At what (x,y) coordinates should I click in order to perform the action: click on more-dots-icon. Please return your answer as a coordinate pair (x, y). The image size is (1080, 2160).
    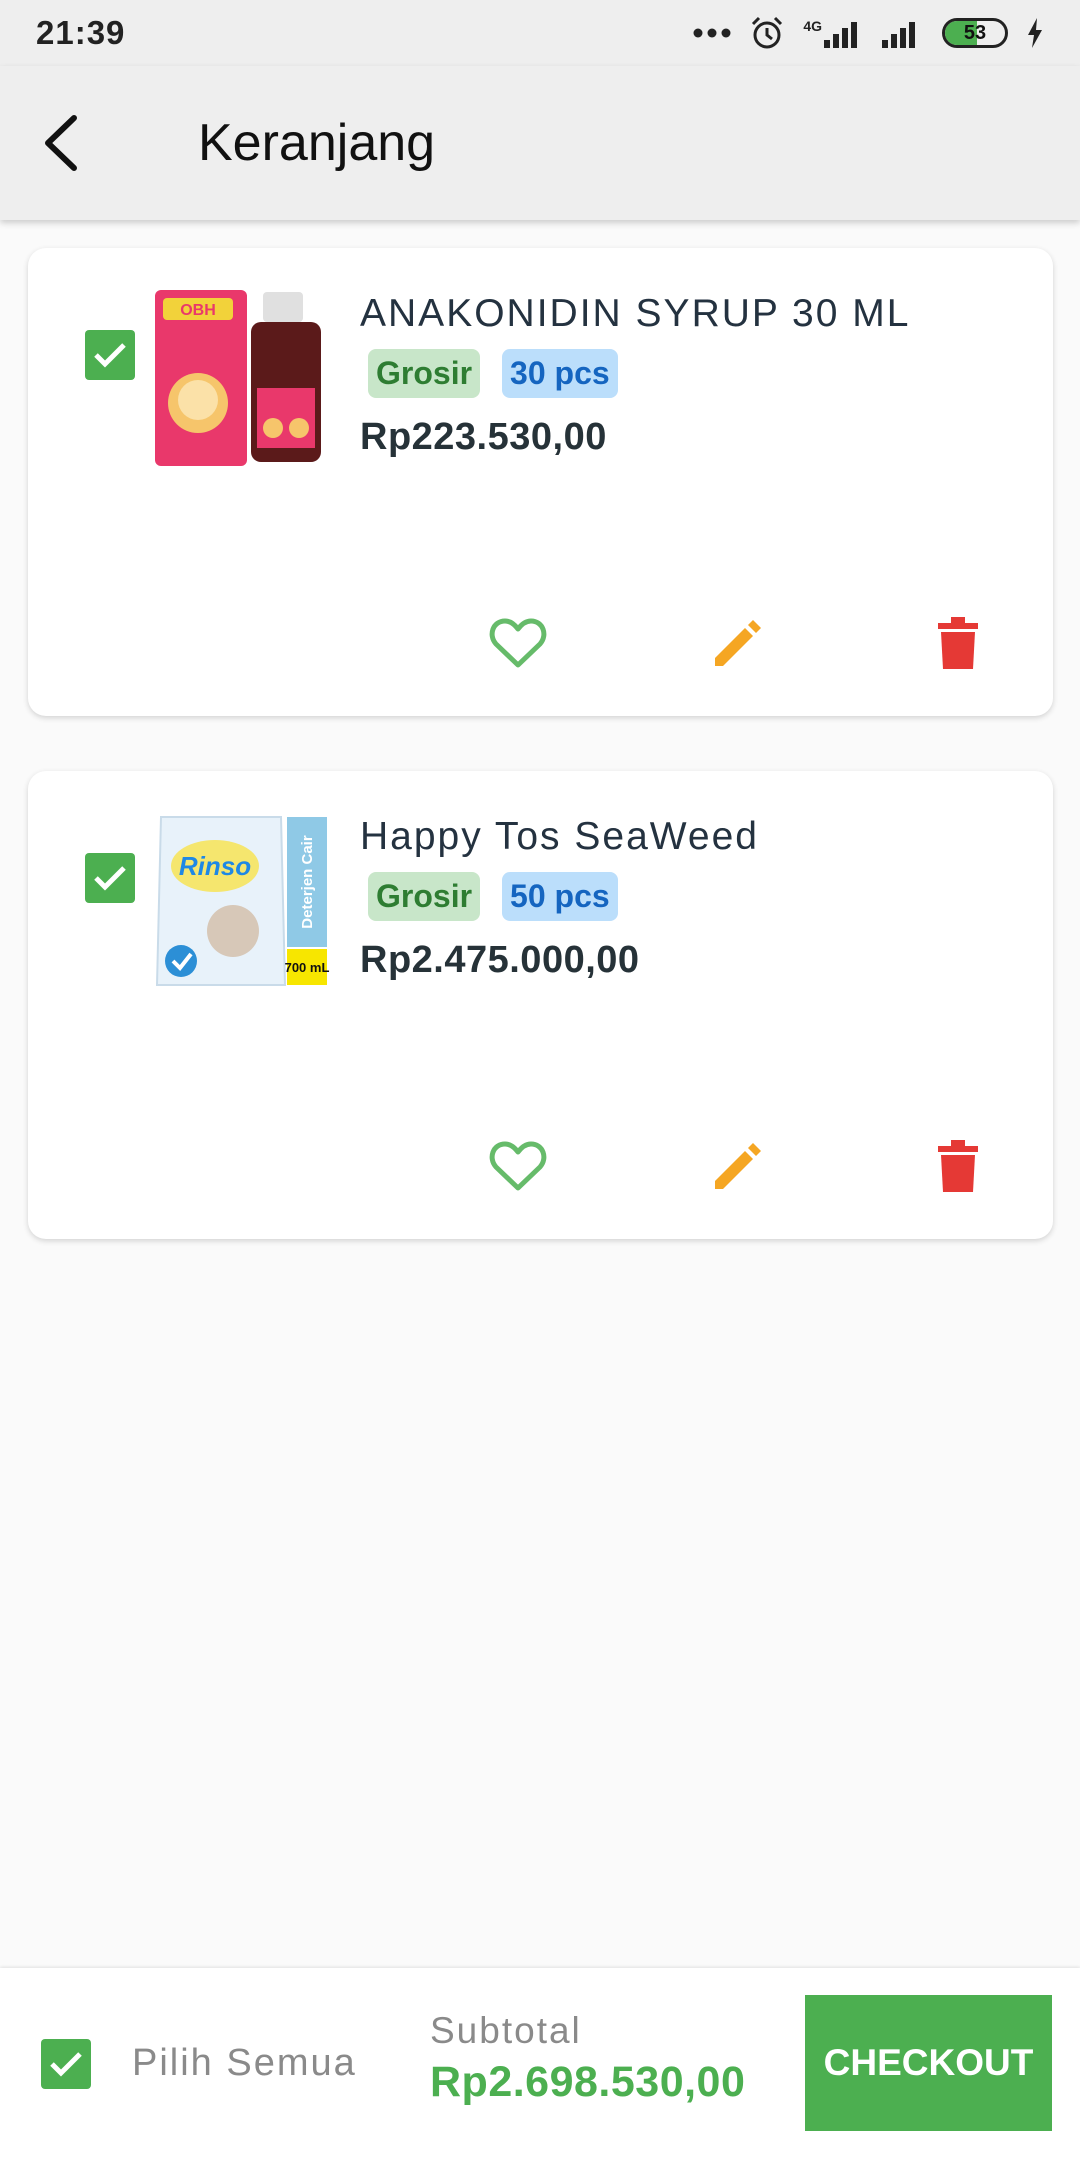
    Looking at the image, I should click on (712, 33).